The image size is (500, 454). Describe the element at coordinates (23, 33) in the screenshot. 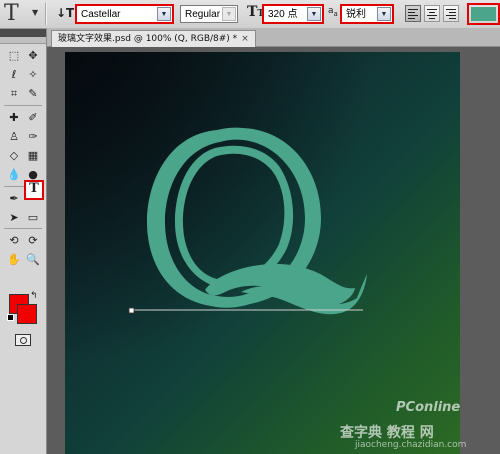

I see `tools-panel-header` at that location.